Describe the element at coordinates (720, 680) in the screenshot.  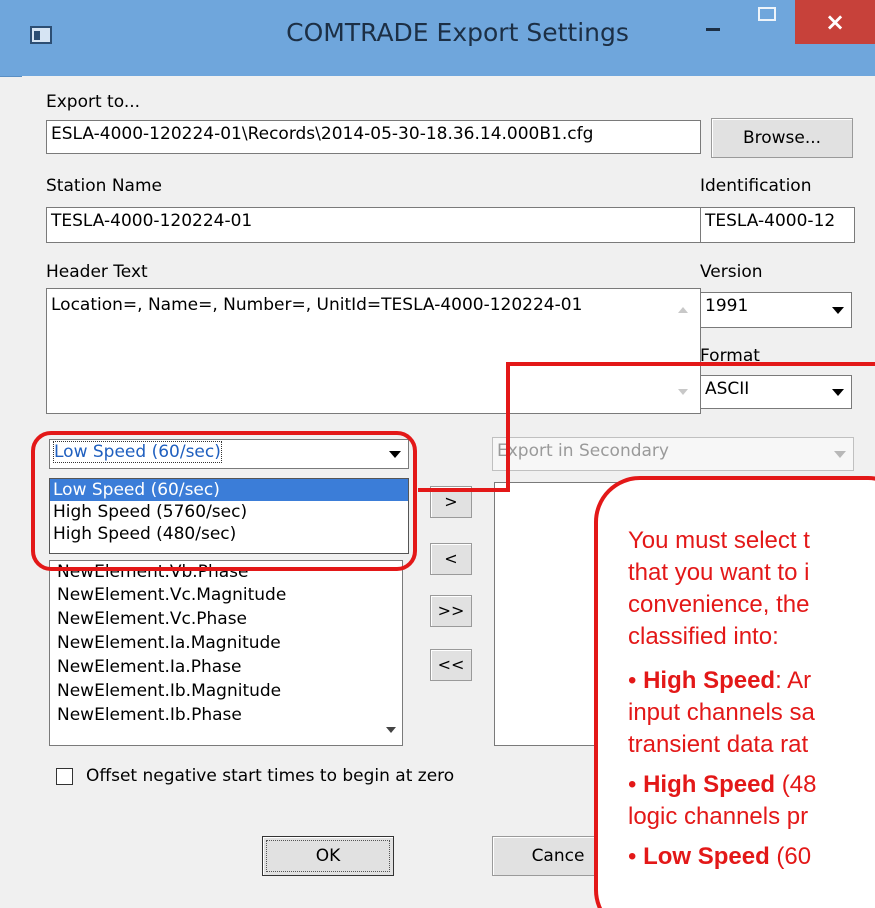
I see `annotation-line: • High Speed: Ar` at that location.